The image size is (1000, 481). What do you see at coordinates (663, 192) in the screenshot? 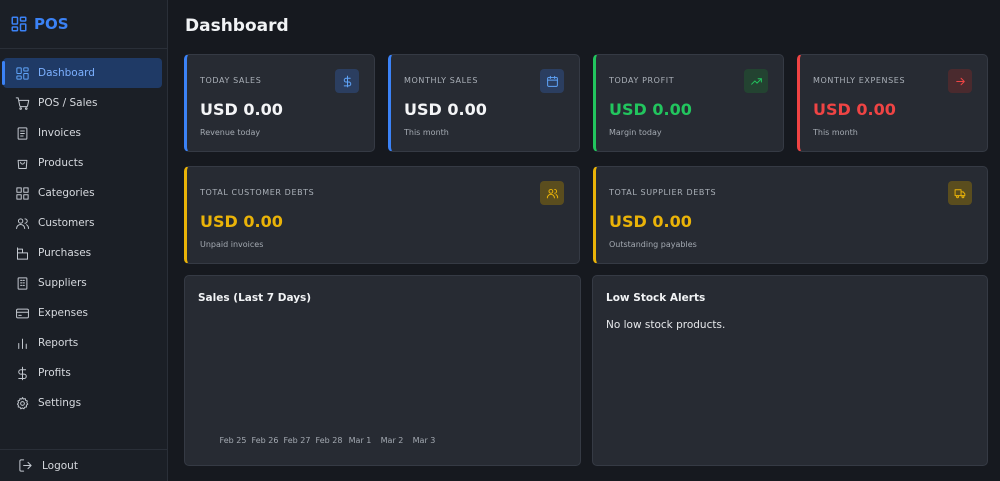
I see `stat-label: TOTAL SUPPLIER DEBTS` at bounding box center [663, 192].